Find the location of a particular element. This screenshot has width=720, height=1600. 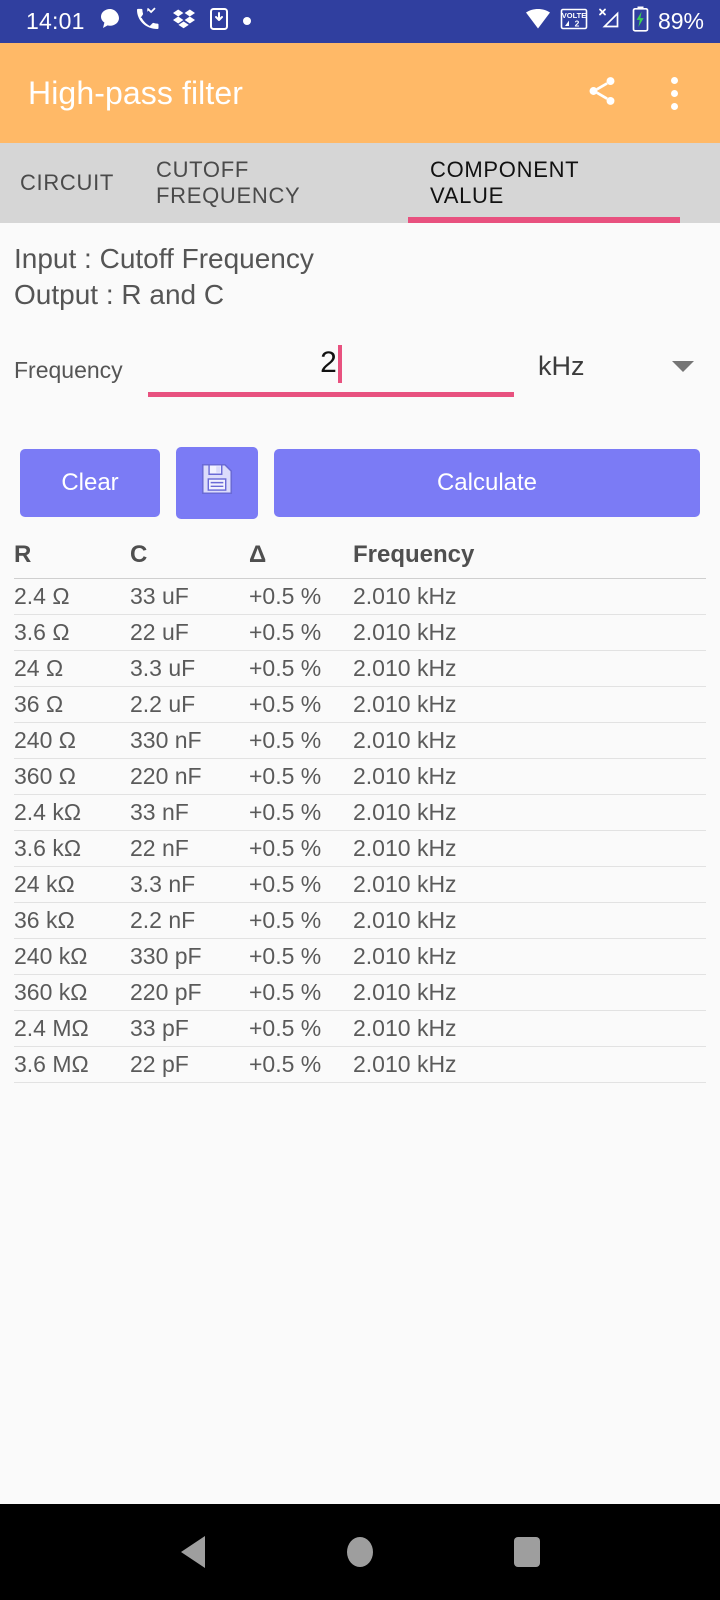

cell-r: 240 Ω is located at coordinates (45, 739).